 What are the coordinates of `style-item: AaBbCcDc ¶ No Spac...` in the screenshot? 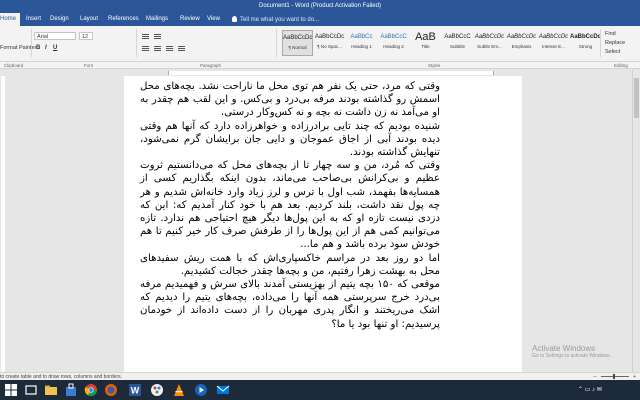 It's located at (329, 43).